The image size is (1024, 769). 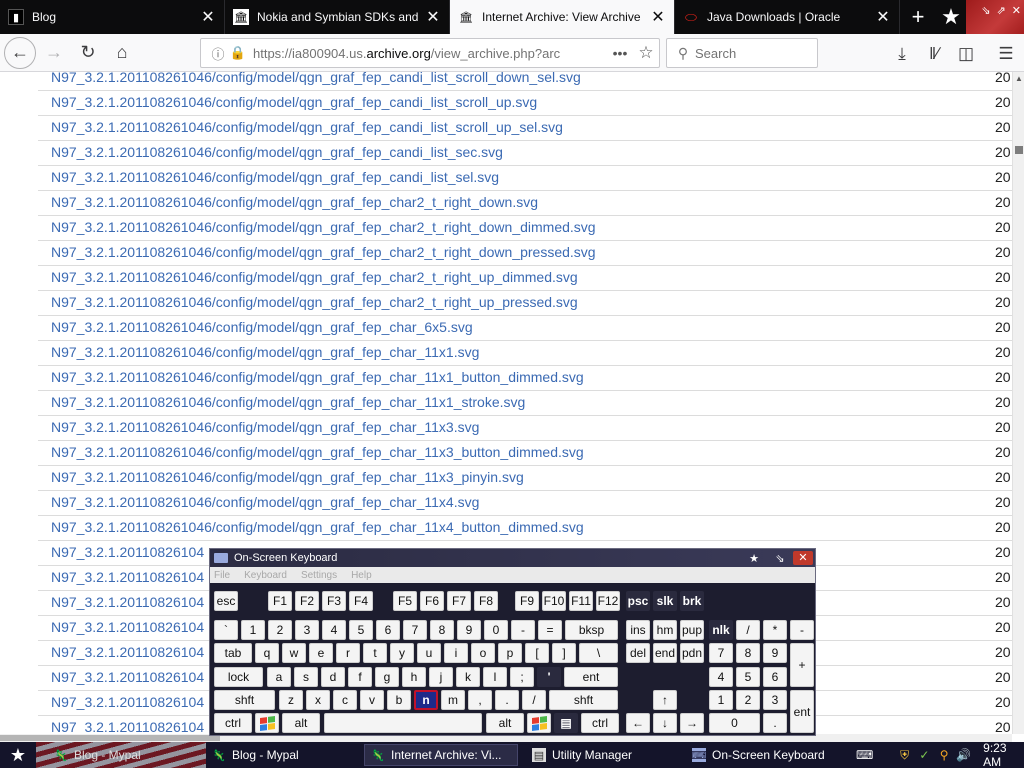 What do you see at coordinates (787, 17) in the screenshot?
I see `tab-java-downloads: ⬭ Java Downloads | Oracle ✕` at bounding box center [787, 17].